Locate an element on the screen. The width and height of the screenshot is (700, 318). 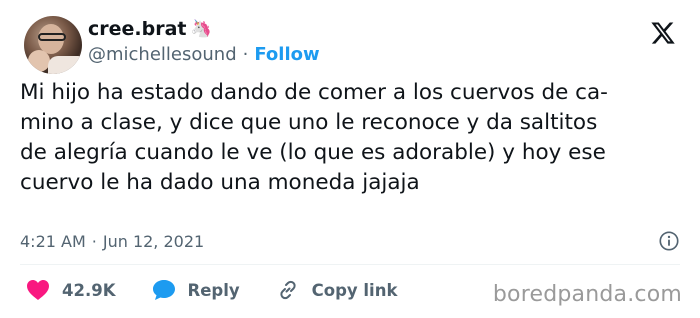
info-icon is located at coordinates (669, 241).